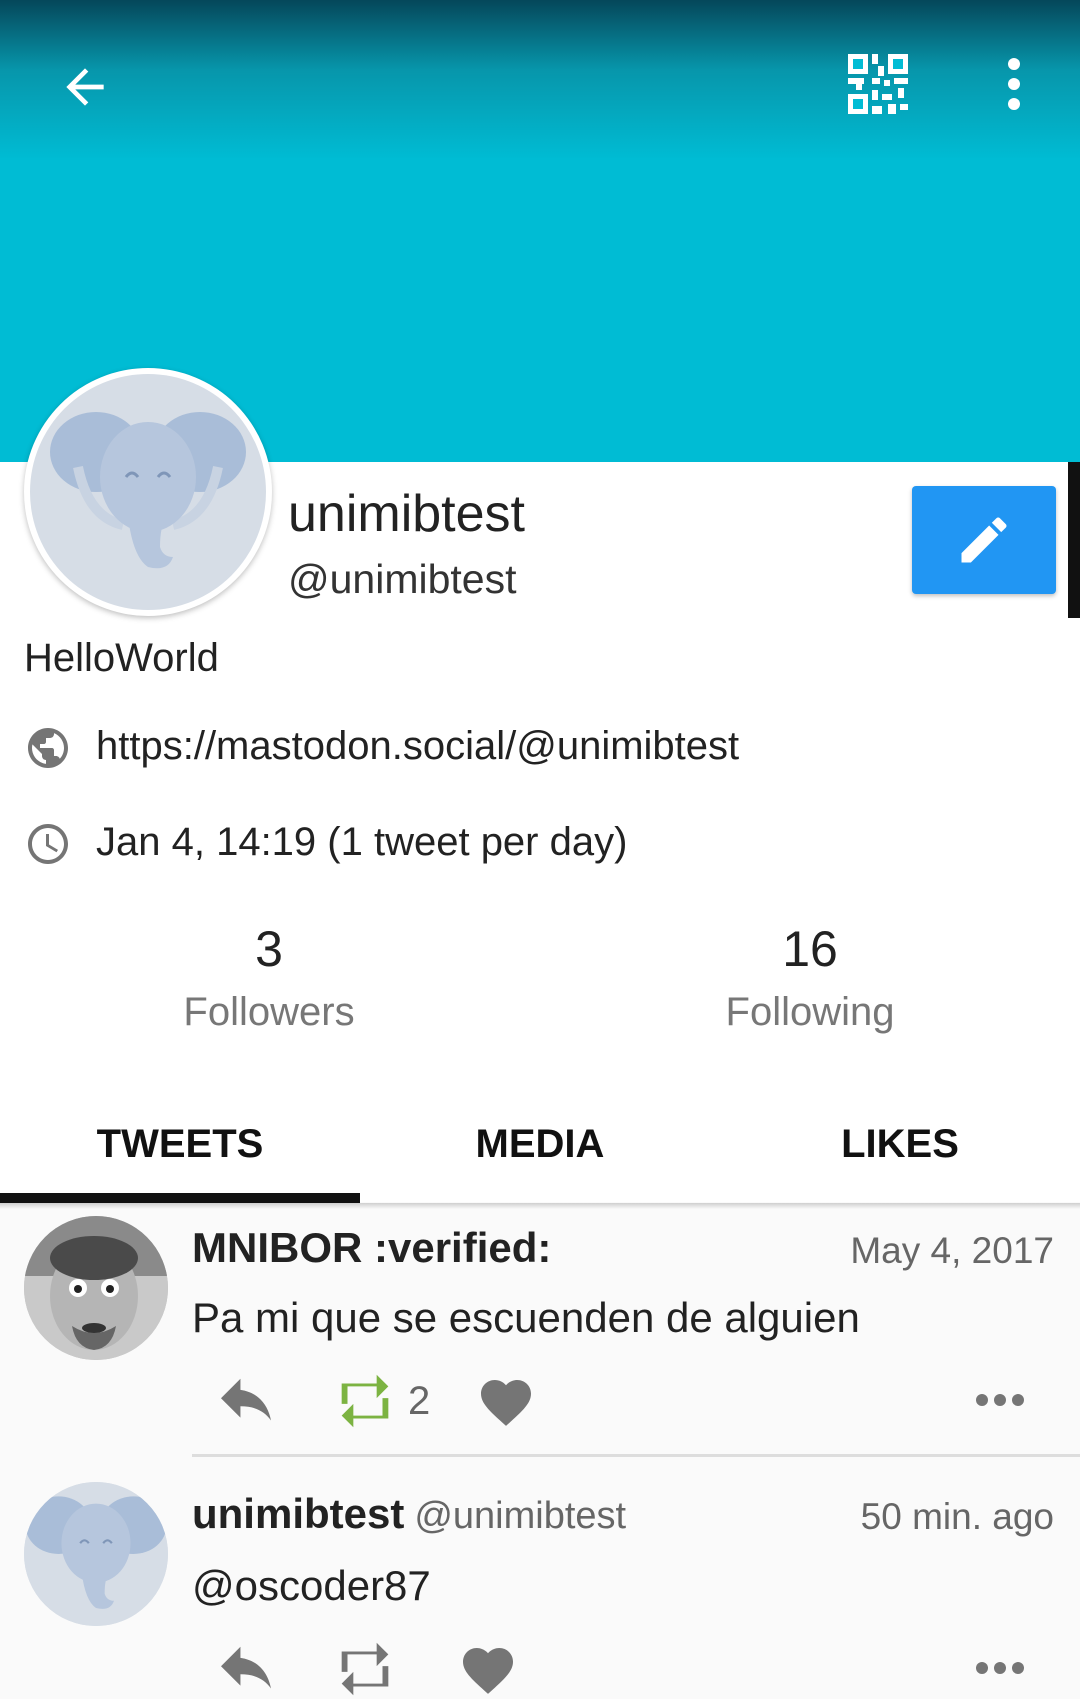 This screenshot has height=1699, width=1080. I want to click on profile-display-name: unimibtest, so click(406, 514).